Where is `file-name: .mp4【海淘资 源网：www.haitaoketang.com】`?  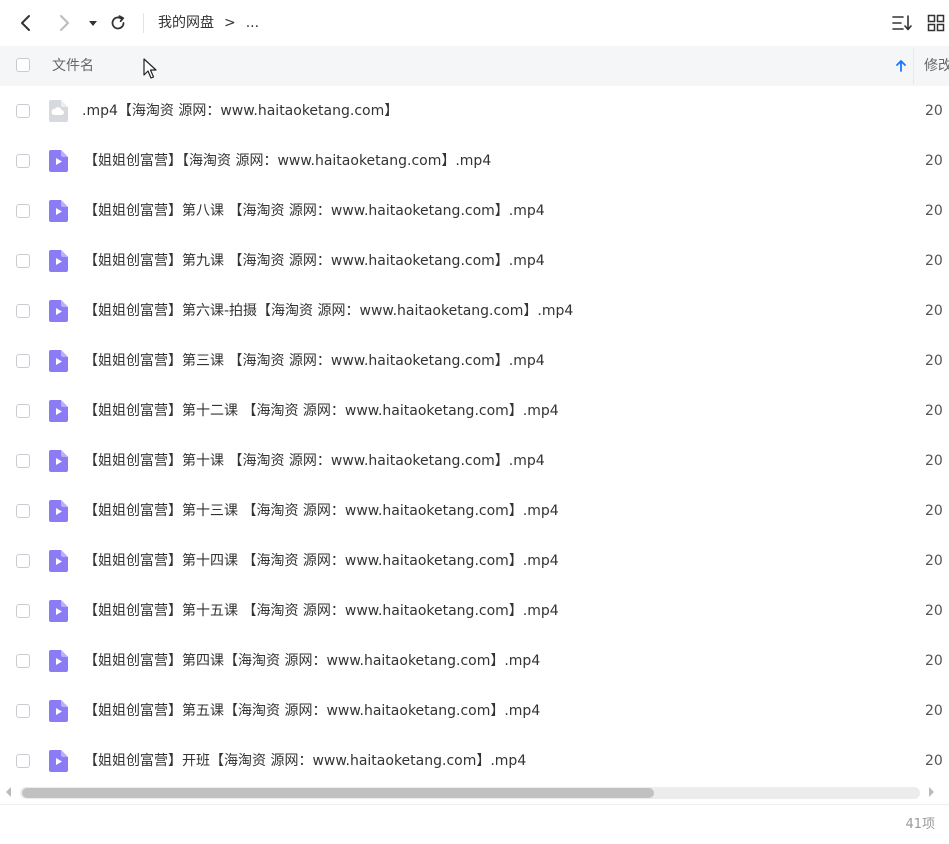
file-name: .mp4【海淘资 源网：www.haitaoketang.com】 is located at coordinates (240, 111).